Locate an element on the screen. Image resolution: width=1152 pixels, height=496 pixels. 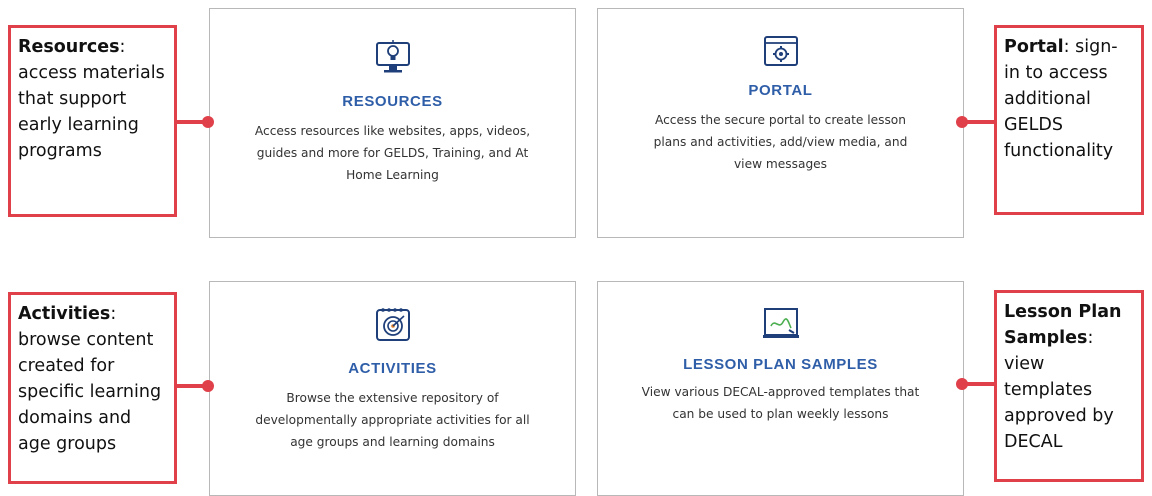
lightbulb-monitor-icon is located at coordinates (393, 59).